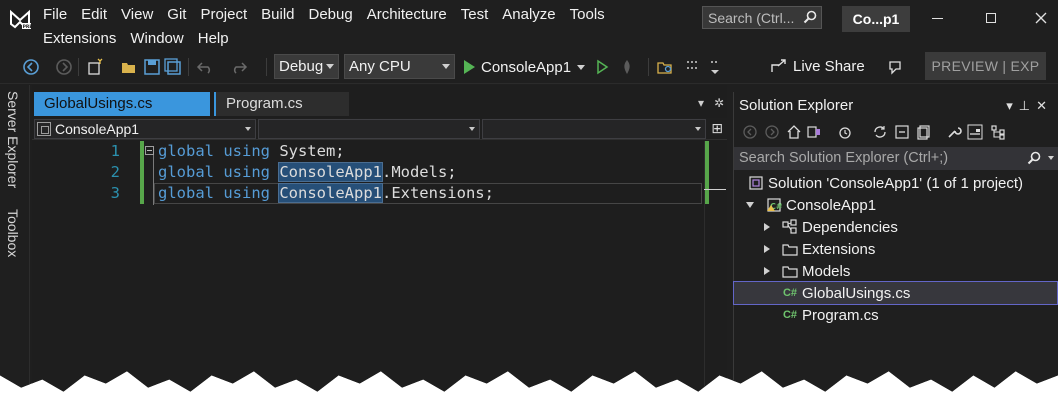  Describe the element at coordinates (895, 315) in the screenshot. I see `tree-item-program: C# Program.cs` at that location.